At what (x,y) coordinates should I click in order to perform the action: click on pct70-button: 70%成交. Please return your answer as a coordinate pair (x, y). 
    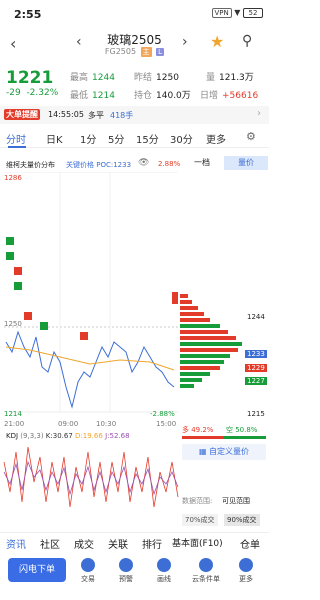
    Looking at the image, I should click on (200, 520).